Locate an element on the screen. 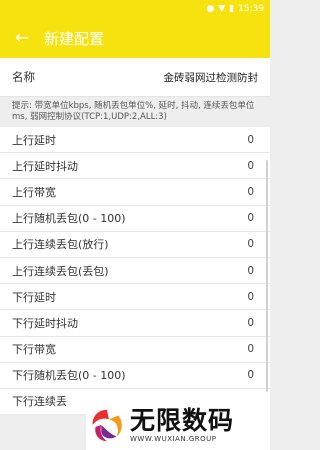  config-row-label: 上行随机丢包(0 - 100) is located at coordinates (69, 219).